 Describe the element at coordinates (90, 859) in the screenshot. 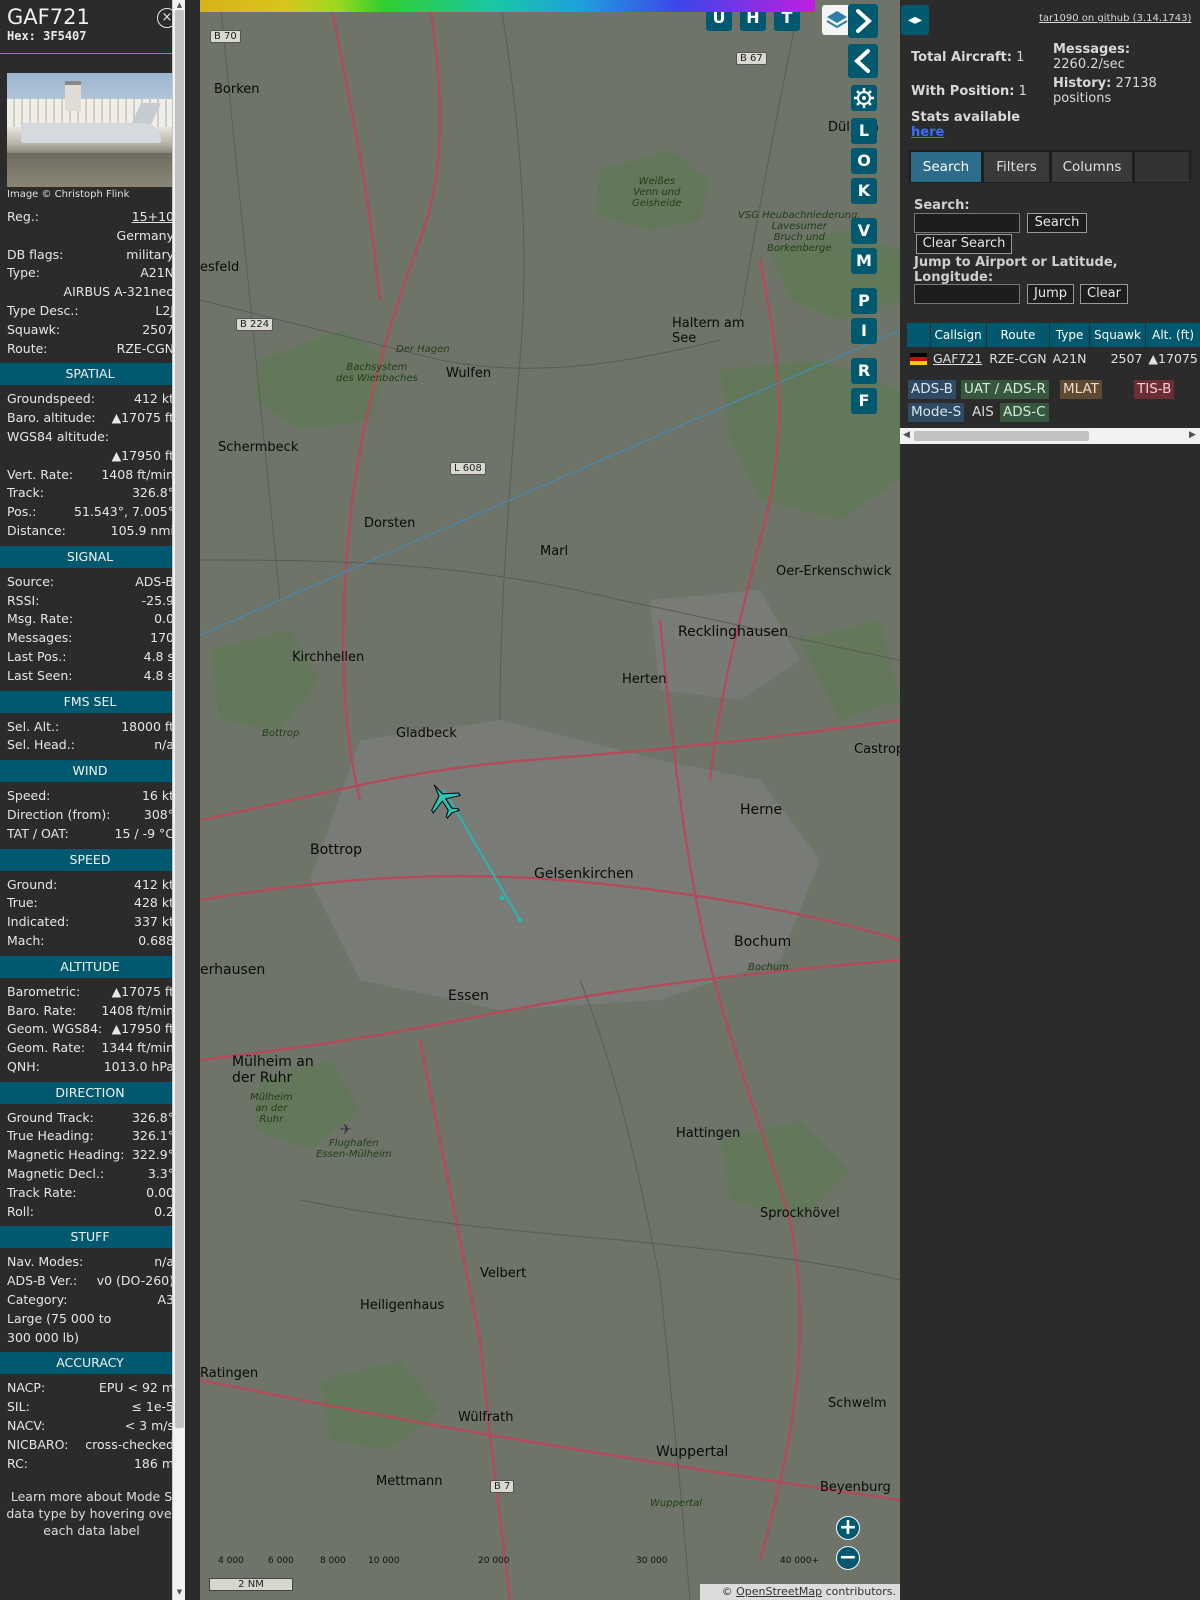

I see `section-header-speed: SPEED` at that location.